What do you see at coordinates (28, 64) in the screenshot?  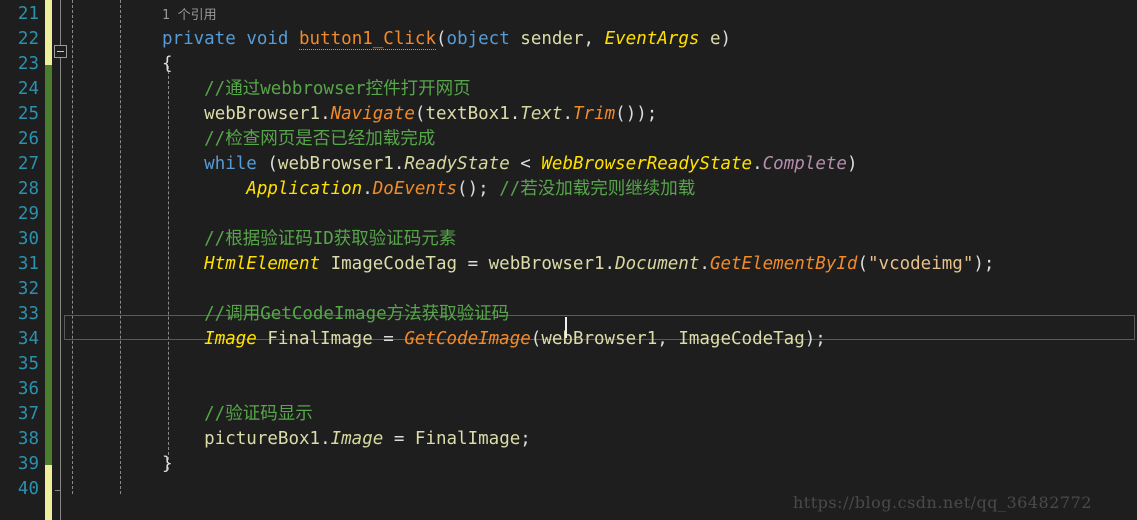 I see `line-number: 23` at bounding box center [28, 64].